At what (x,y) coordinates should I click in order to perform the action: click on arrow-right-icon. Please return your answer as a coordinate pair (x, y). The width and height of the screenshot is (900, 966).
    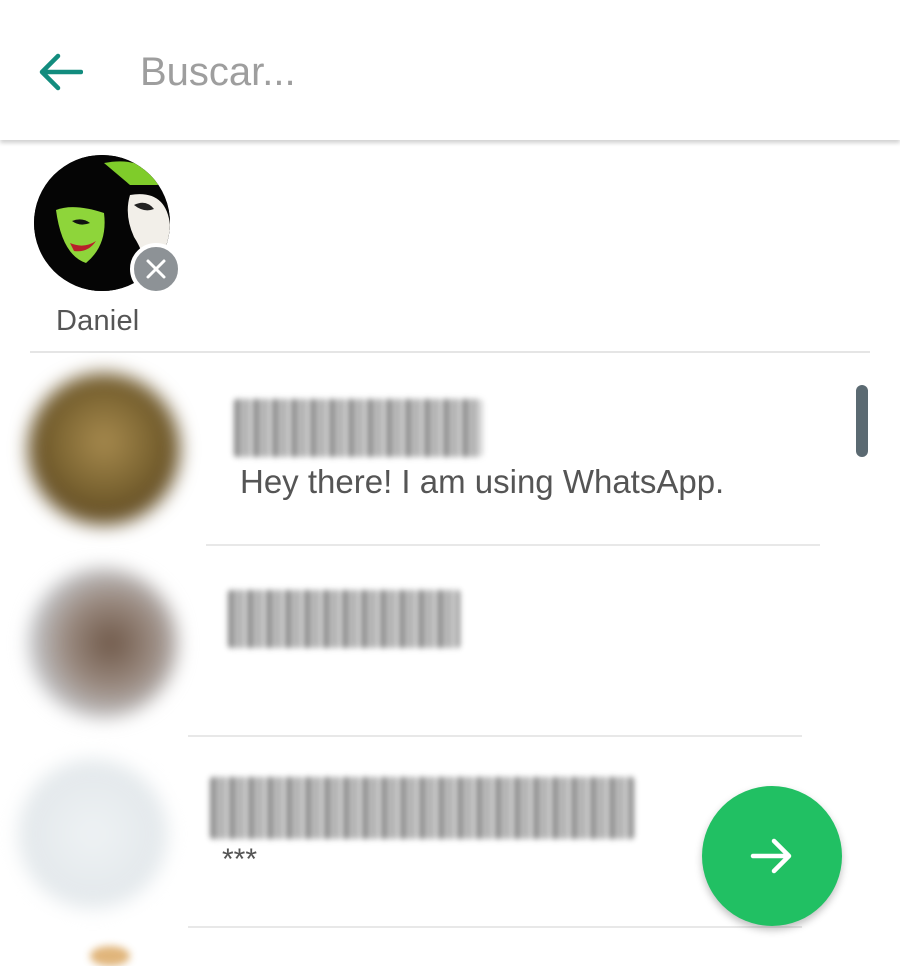
    Looking at the image, I should click on (771, 856).